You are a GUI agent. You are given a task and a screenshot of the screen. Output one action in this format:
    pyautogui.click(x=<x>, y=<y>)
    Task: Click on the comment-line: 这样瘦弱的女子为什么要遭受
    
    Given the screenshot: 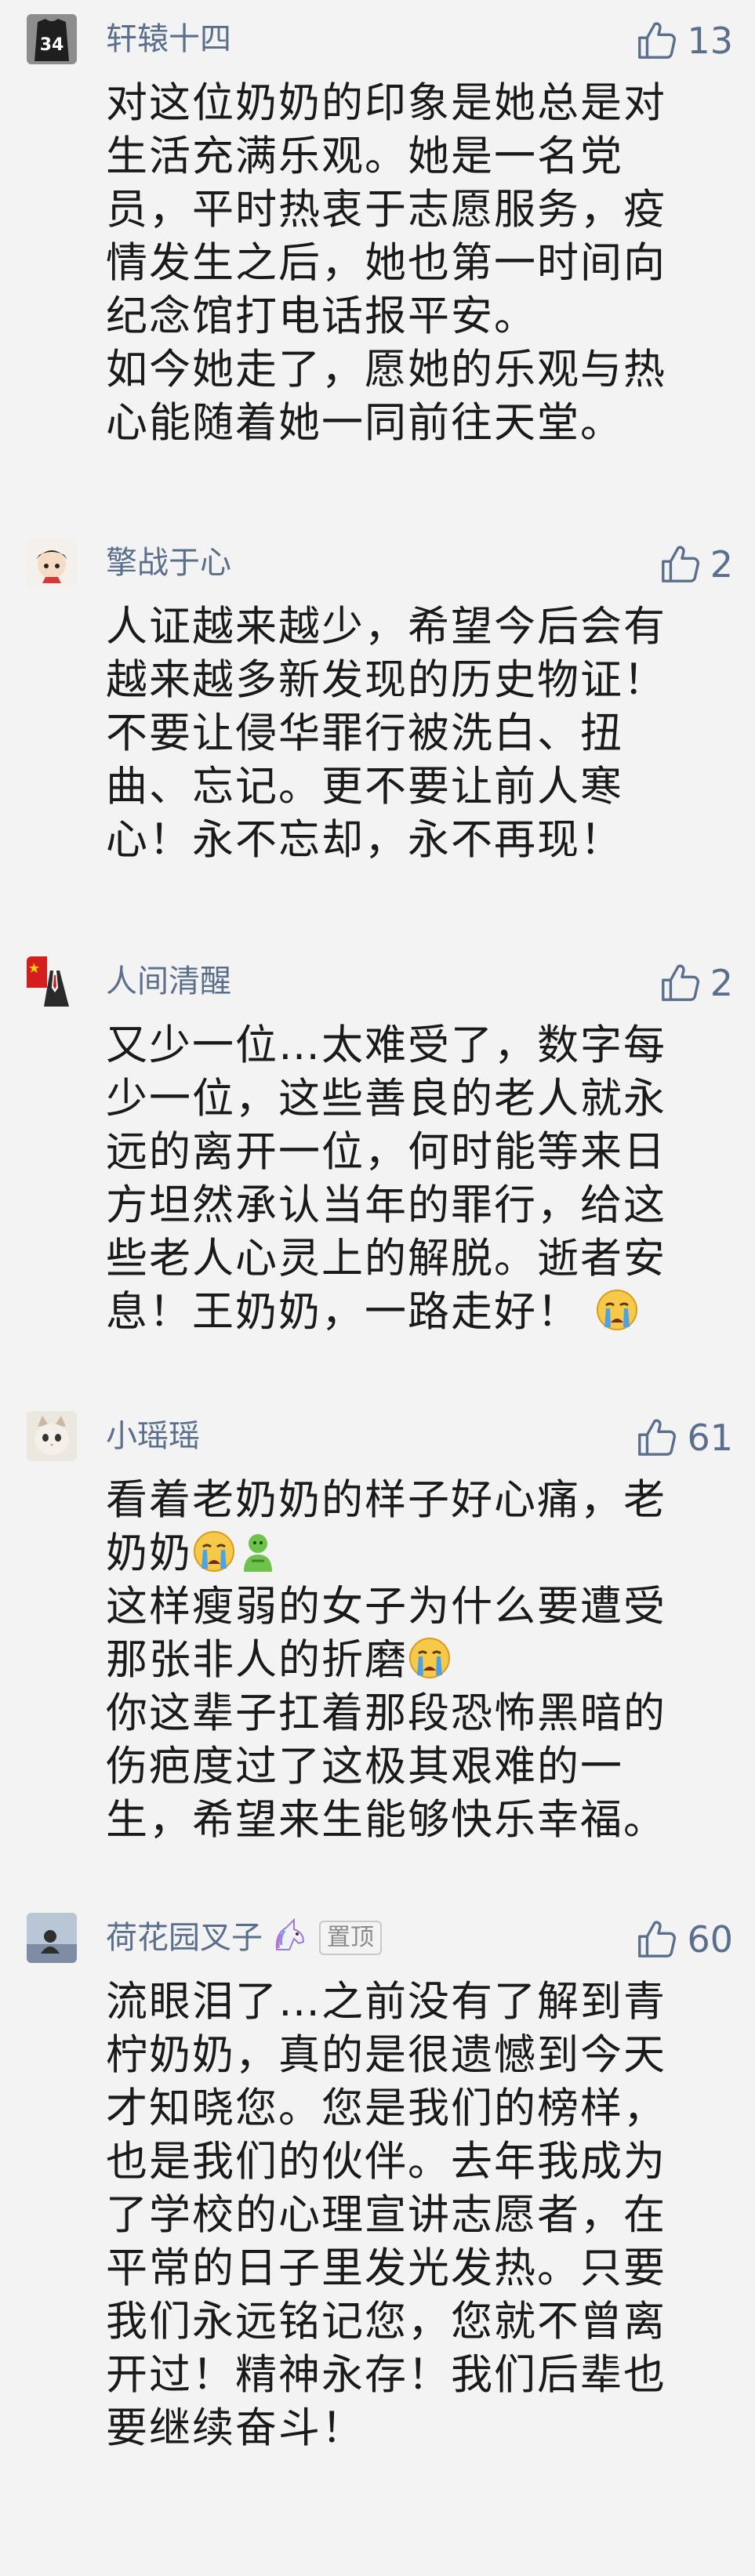 What is the action you would take?
    pyautogui.click(x=386, y=1607)
    